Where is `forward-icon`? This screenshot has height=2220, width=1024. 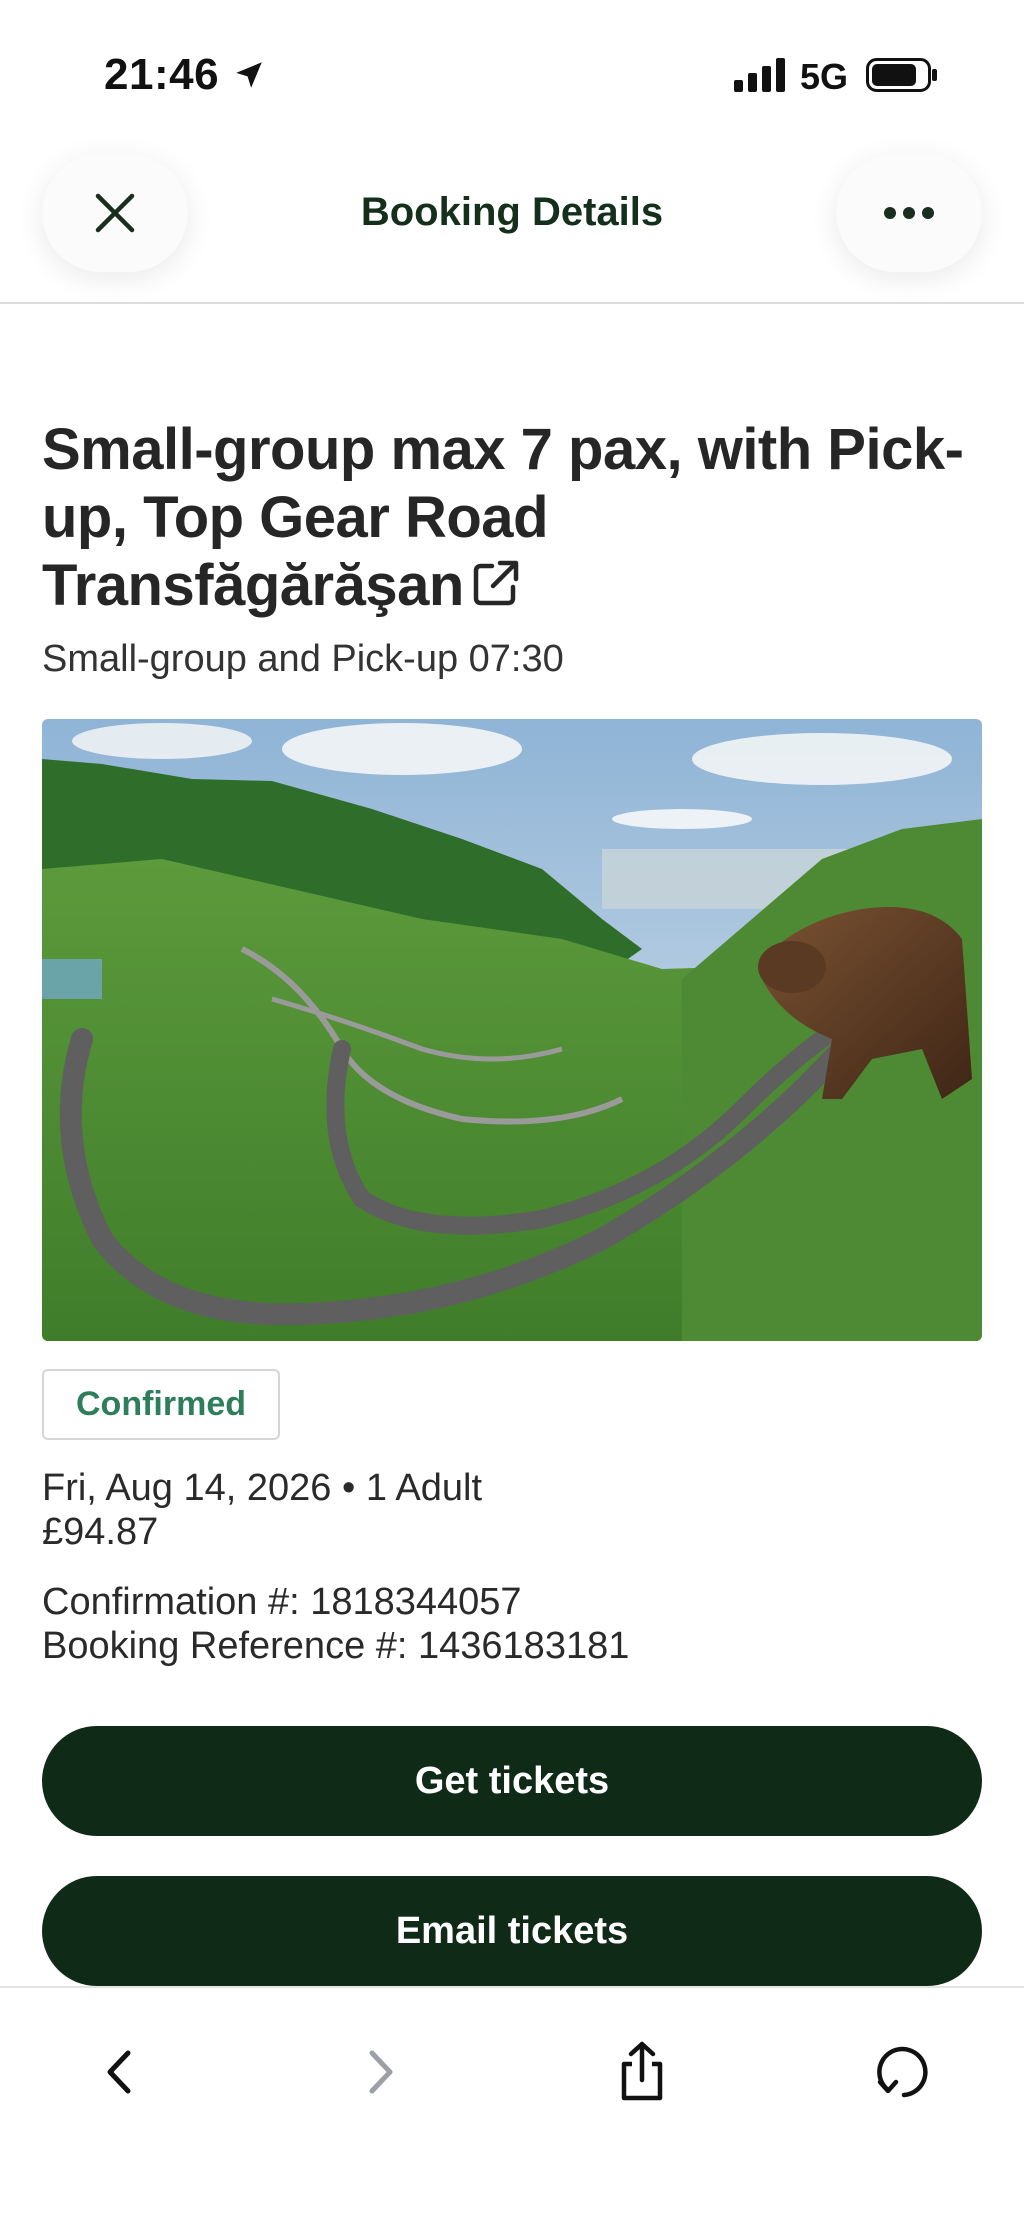 forward-icon is located at coordinates (381, 2072).